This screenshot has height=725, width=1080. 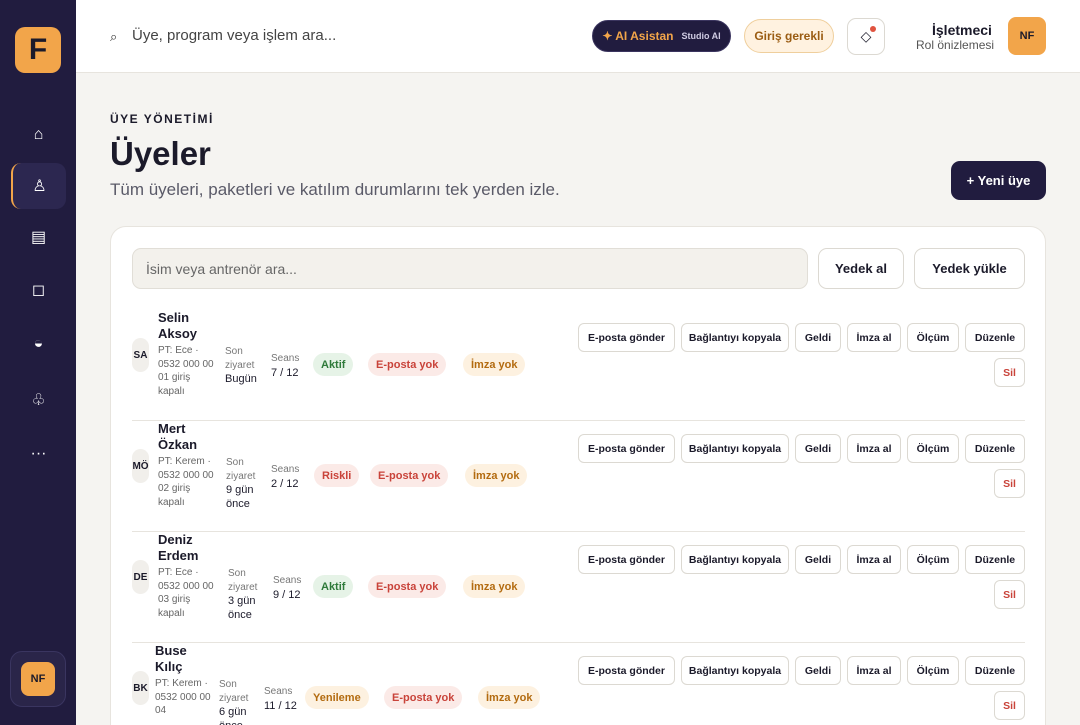 I want to click on ai-assistant-sub: Studio AI, so click(x=701, y=36).